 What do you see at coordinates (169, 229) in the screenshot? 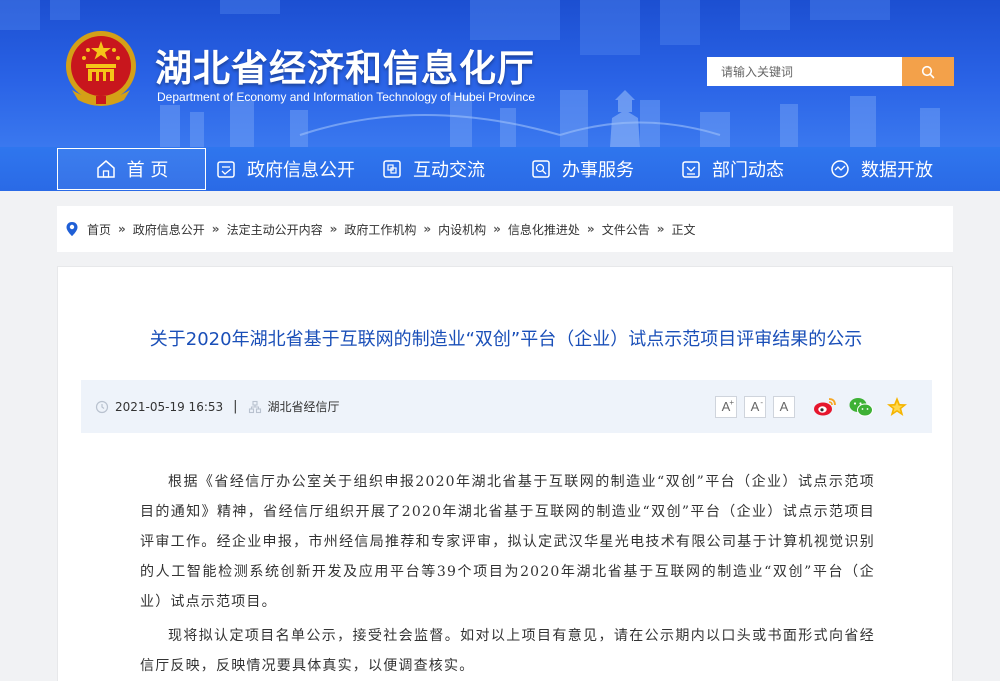
I see `breadcrumb-item-gov-info: 政府信息公开` at bounding box center [169, 229].